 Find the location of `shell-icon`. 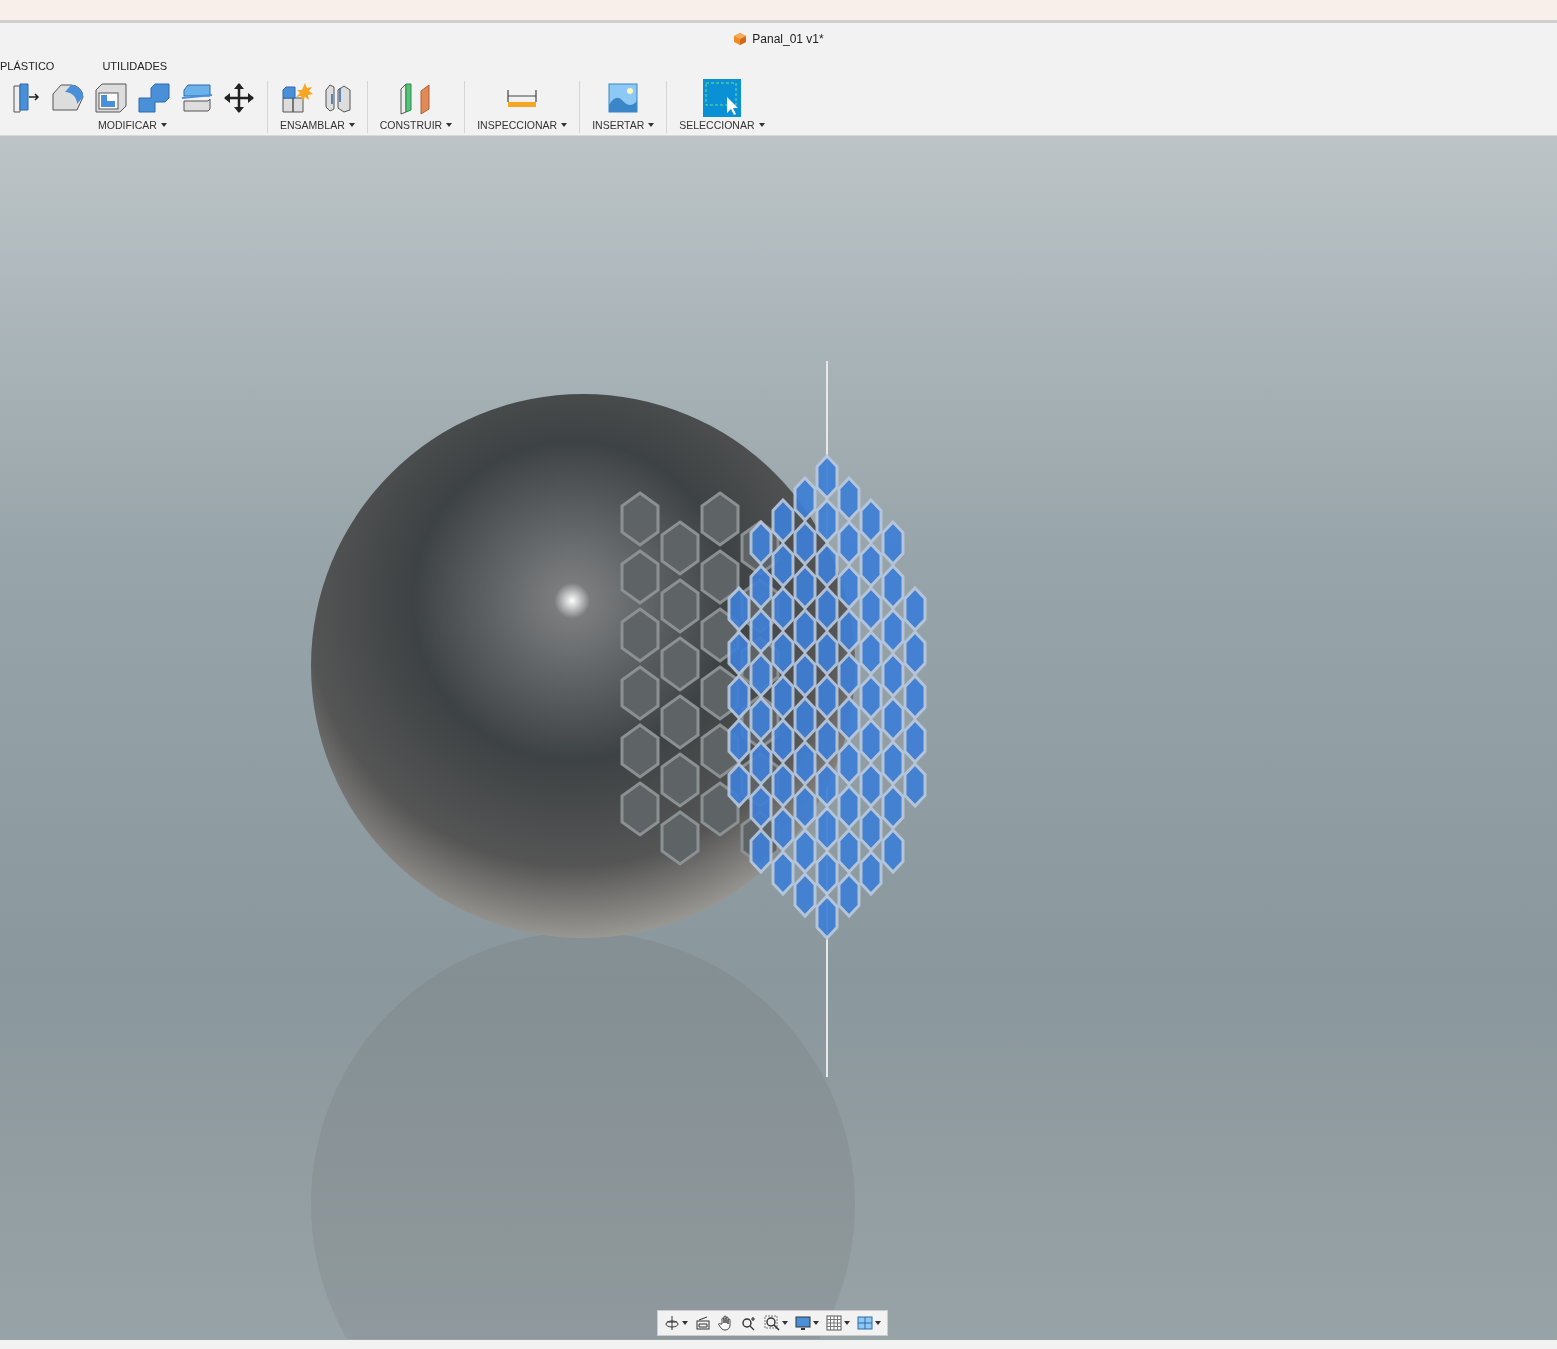

shell-icon is located at coordinates (111, 98).